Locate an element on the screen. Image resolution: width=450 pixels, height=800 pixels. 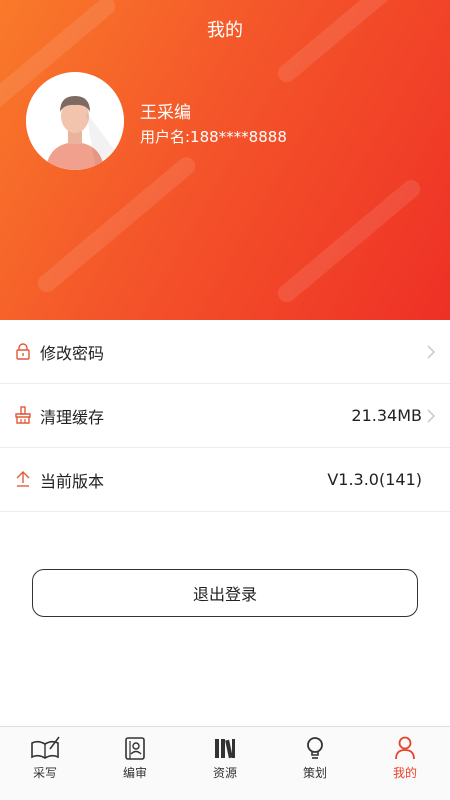
avatar-person-icon is located at coordinates (75, 121).